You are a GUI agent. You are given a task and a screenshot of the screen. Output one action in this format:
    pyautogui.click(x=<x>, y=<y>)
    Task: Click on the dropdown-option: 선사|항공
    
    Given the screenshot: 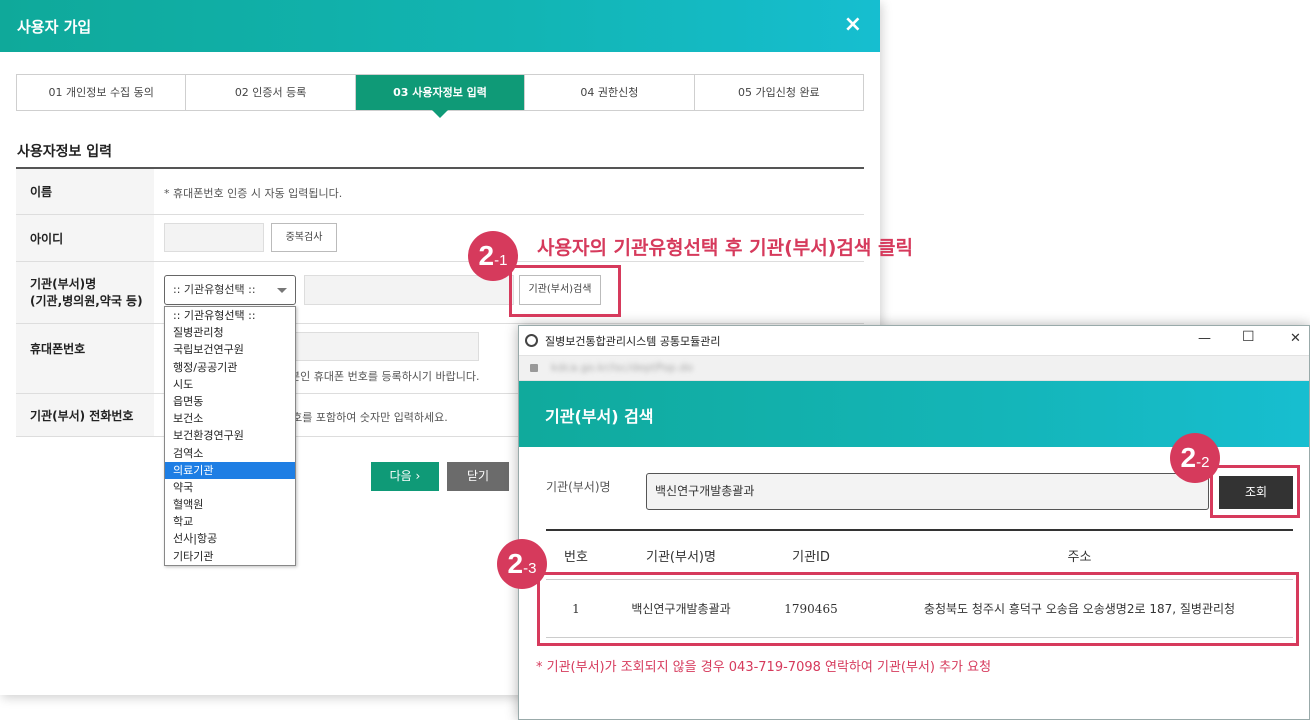 What is the action you would take?
    pyautogui.click(x=230, y=538)
    